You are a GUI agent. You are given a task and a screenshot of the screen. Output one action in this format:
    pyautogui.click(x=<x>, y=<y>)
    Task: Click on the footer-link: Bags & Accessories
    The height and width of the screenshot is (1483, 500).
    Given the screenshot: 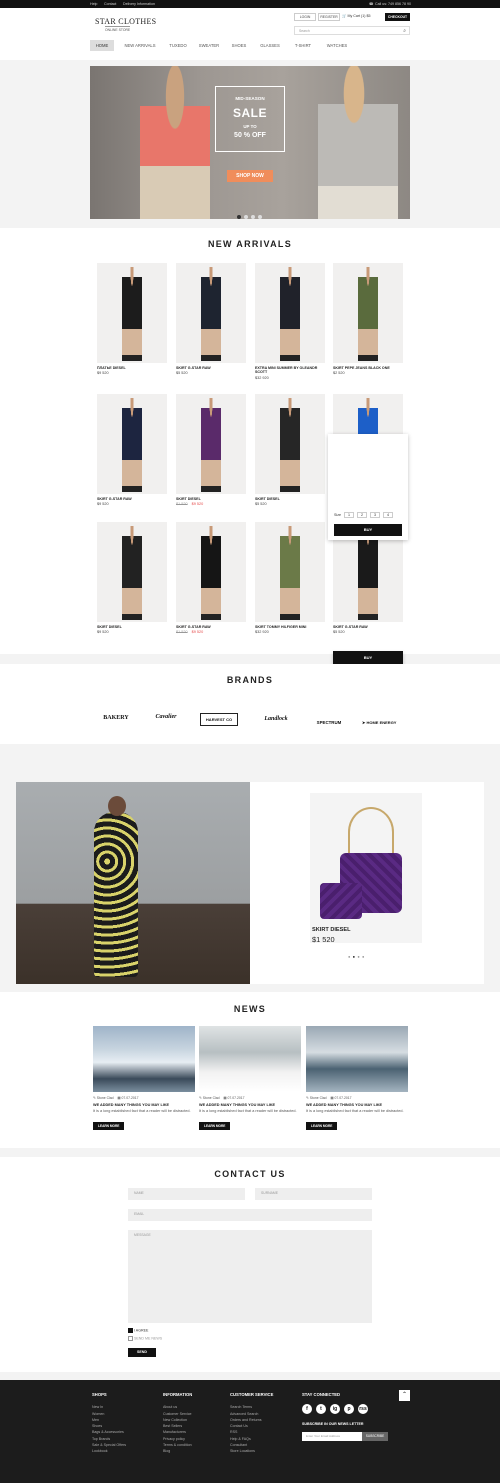 What is the action you would take?
    pyautogui.click(x=109, y=1432)
    